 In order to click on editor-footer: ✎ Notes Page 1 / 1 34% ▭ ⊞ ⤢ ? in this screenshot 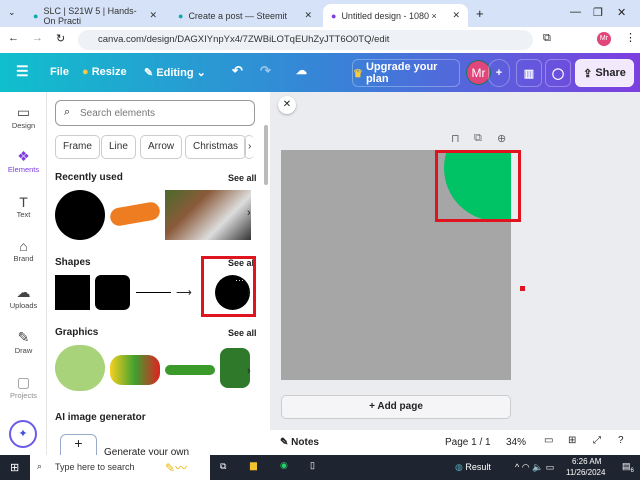, I will do `click(455, 442)`.